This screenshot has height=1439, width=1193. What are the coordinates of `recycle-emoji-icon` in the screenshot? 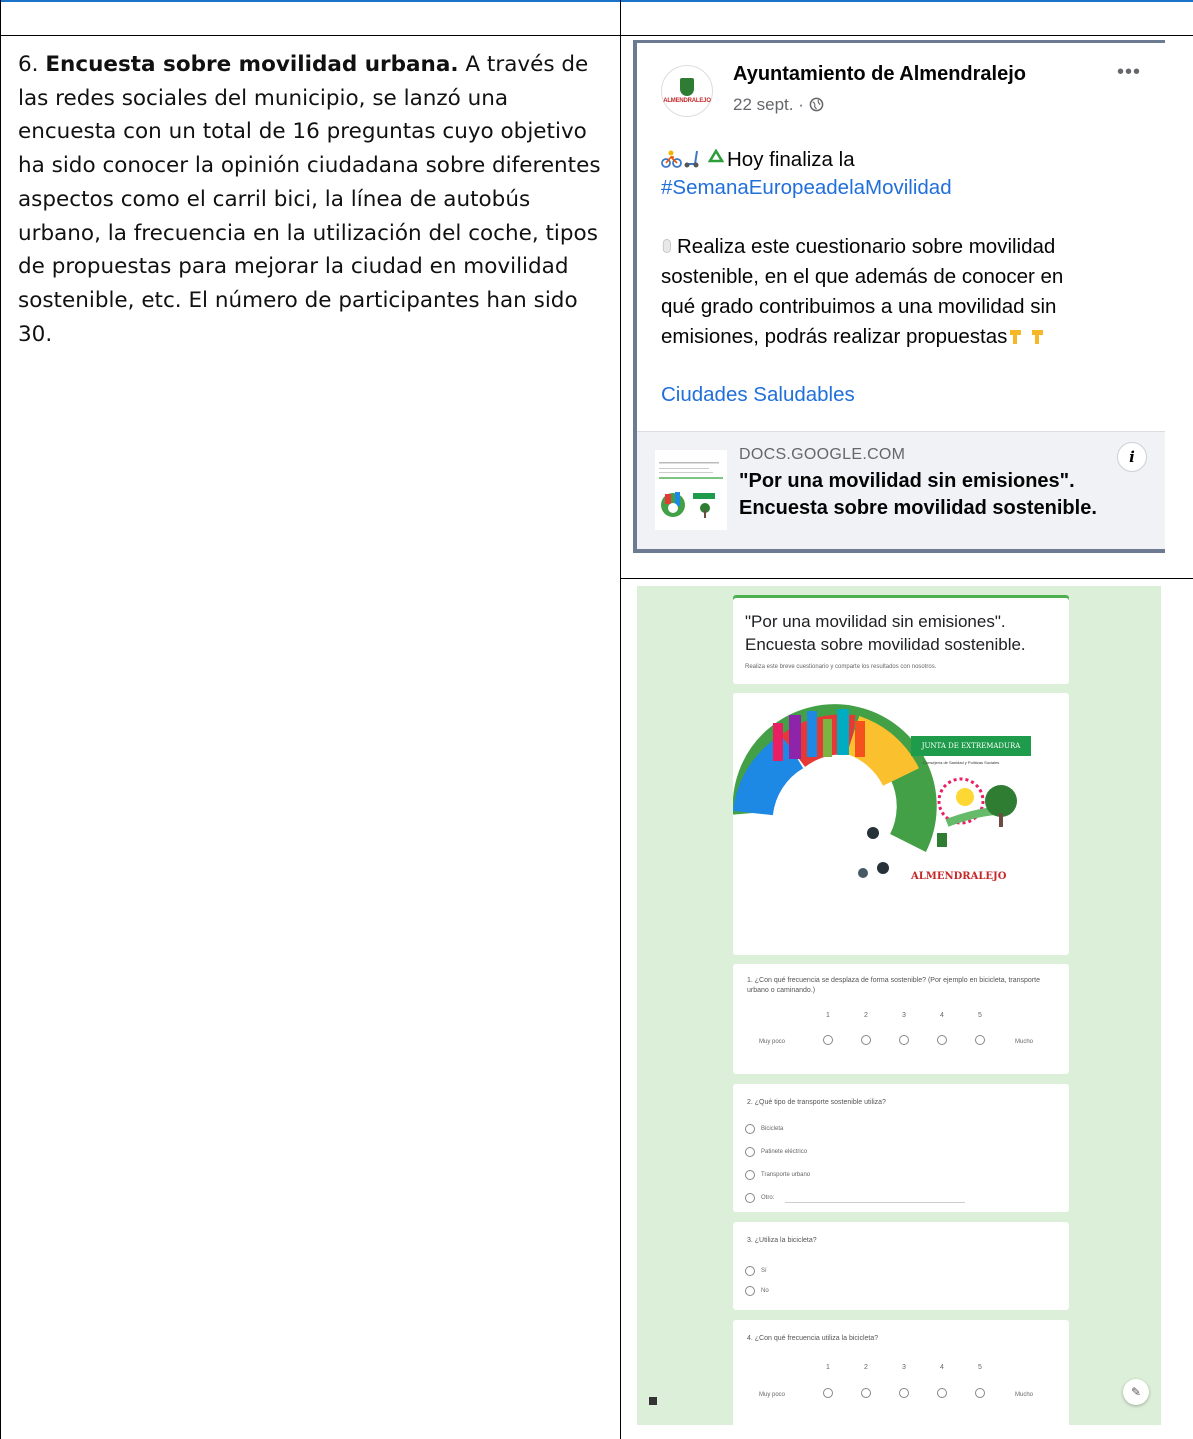 It's located at (716, 156).